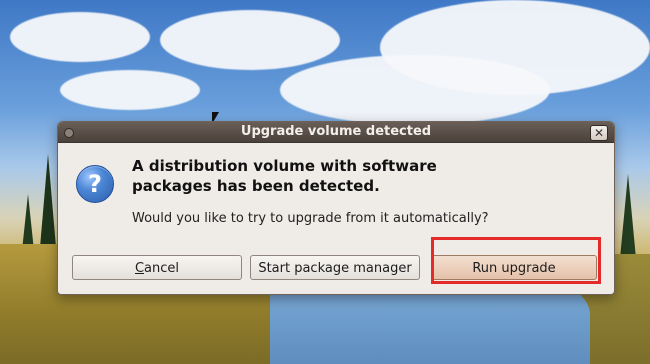  I want to click on cancel-label-rest: ancel, so click(162, 268).